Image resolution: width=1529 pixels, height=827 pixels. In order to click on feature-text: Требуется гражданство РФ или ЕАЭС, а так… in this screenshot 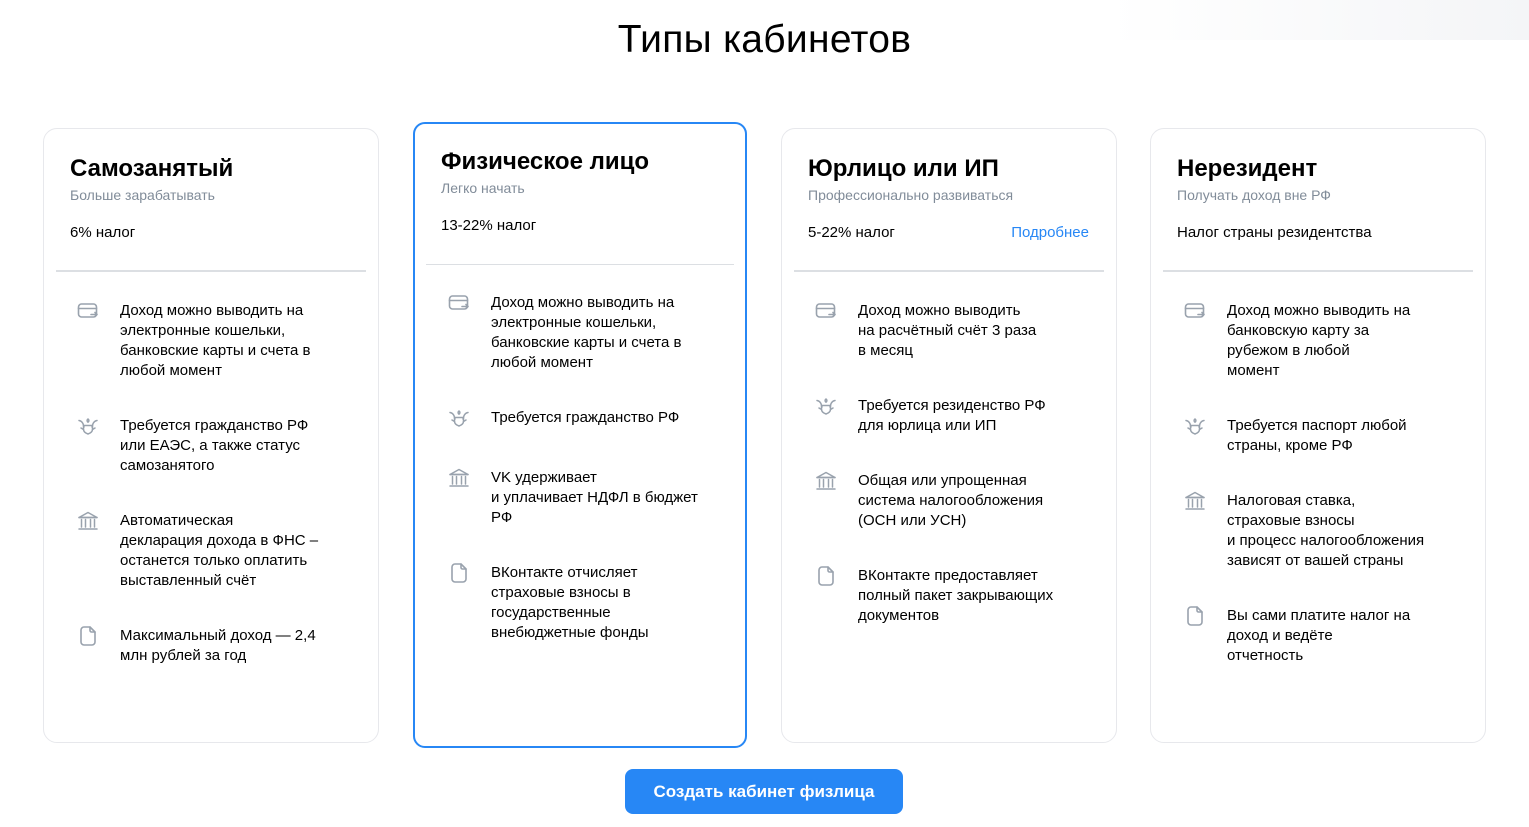, I will do `click(214, 445)`.